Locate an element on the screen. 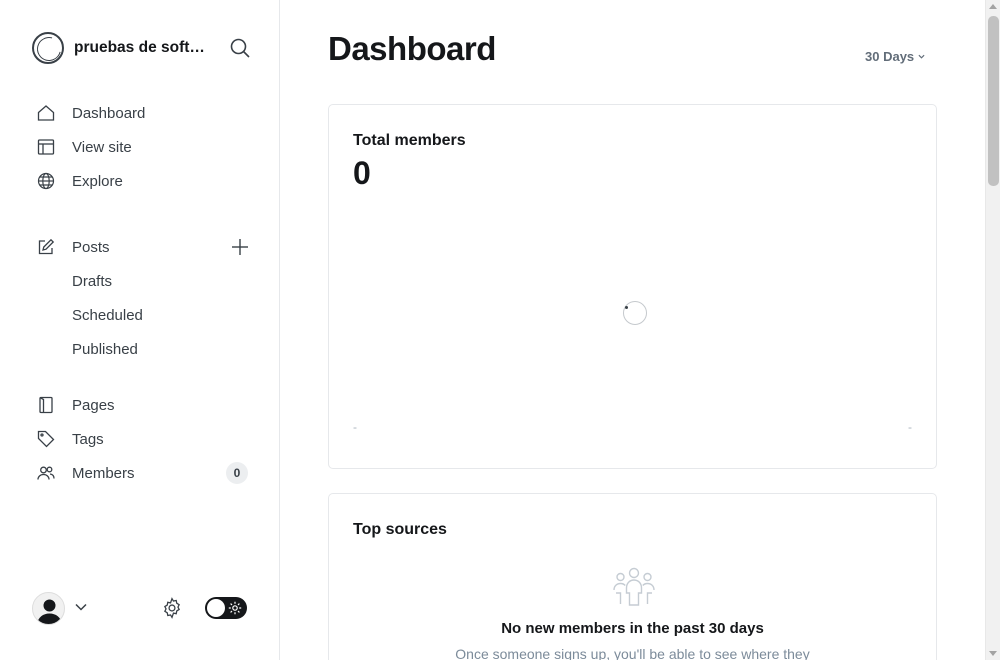 This screenshot has height=660, width=1000. total-members-value: 0 is located at coordinates (362, 173).